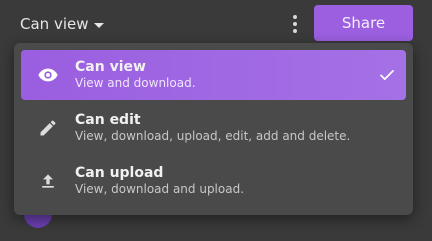 The image size is (432, 241). What do you see at coordinates (363, 23) in the screenshot?
I see `share-button: Share` at bounding box center [363, 23].